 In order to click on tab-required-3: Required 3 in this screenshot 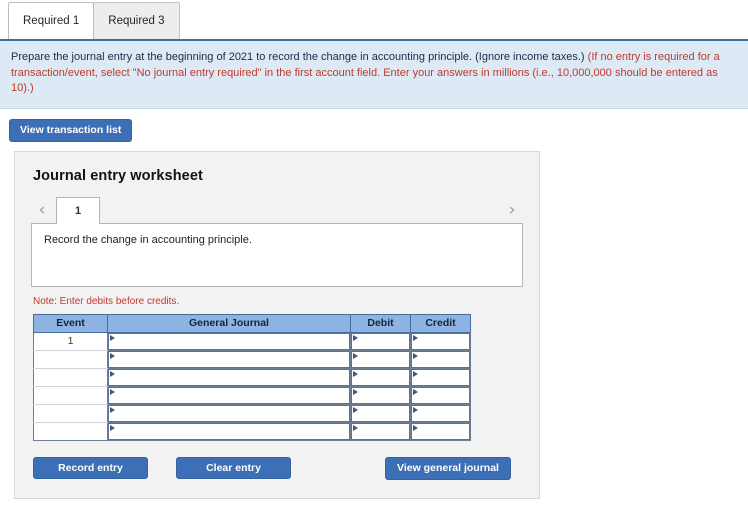, I will do `click(136, 20)`.